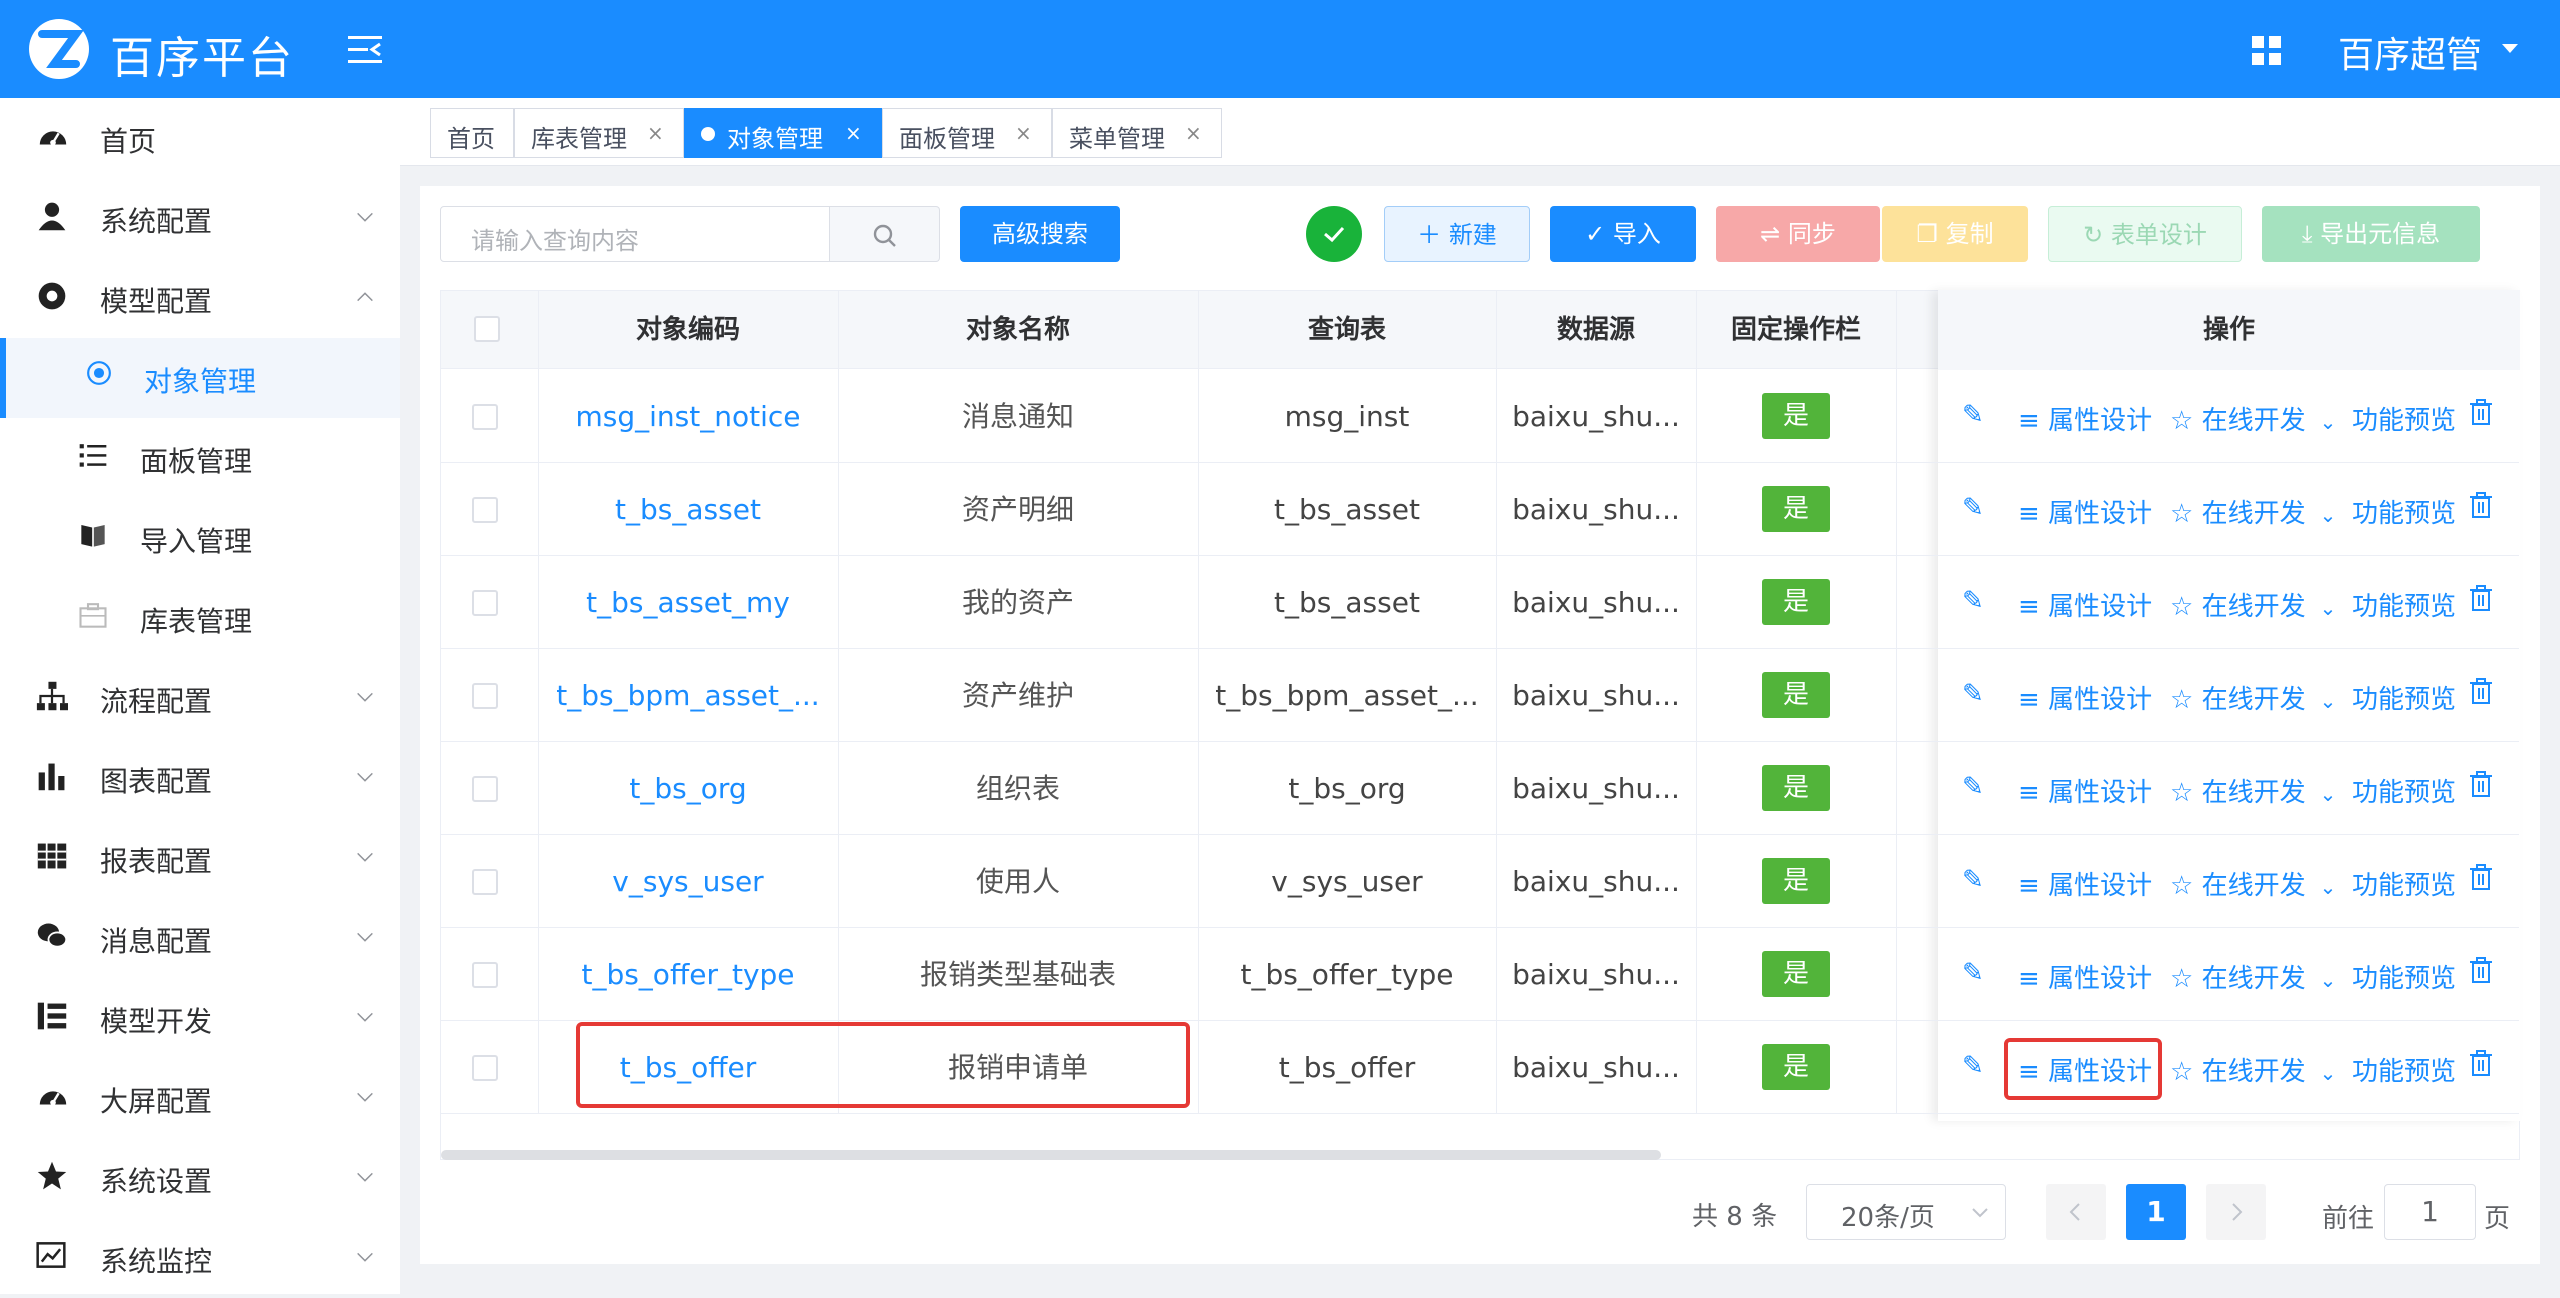 This screenshot has width=2560, height=1298. Describe the element at coordinates (688, 974) in the screenshot. I see `object-code-link: t_bs_offer_type` at that location.